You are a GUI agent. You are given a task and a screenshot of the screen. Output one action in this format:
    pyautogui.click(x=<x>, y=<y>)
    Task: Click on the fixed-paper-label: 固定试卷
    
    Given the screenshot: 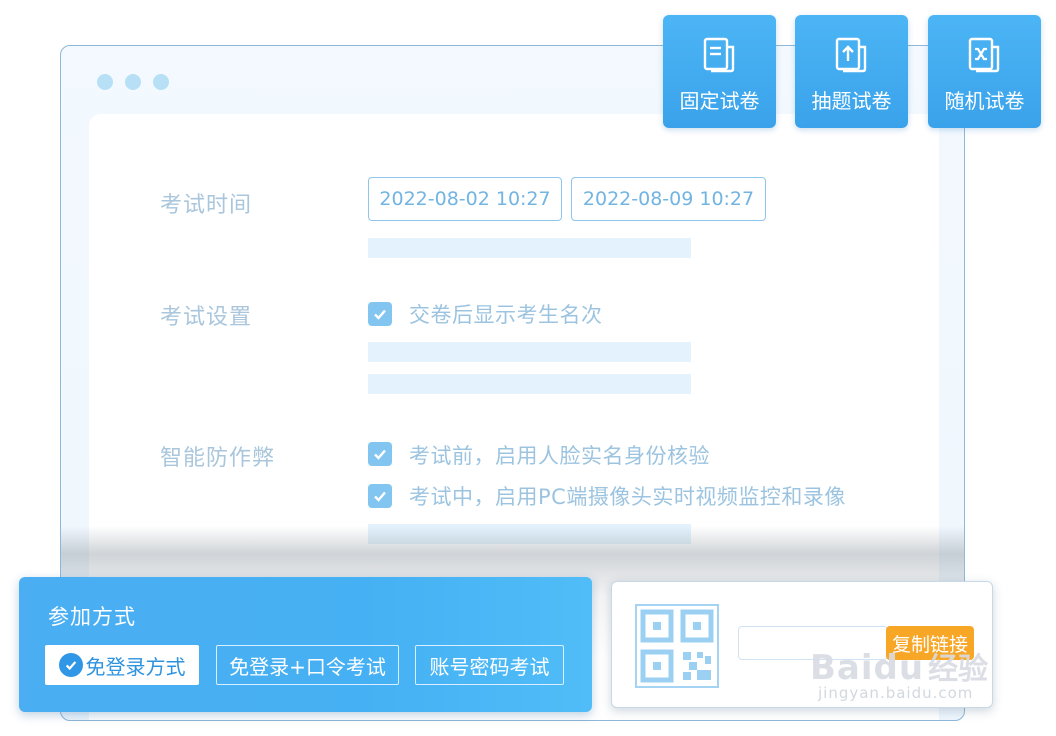 What is the action you would take?
    pyautogui.click(x=719, y=101)
    